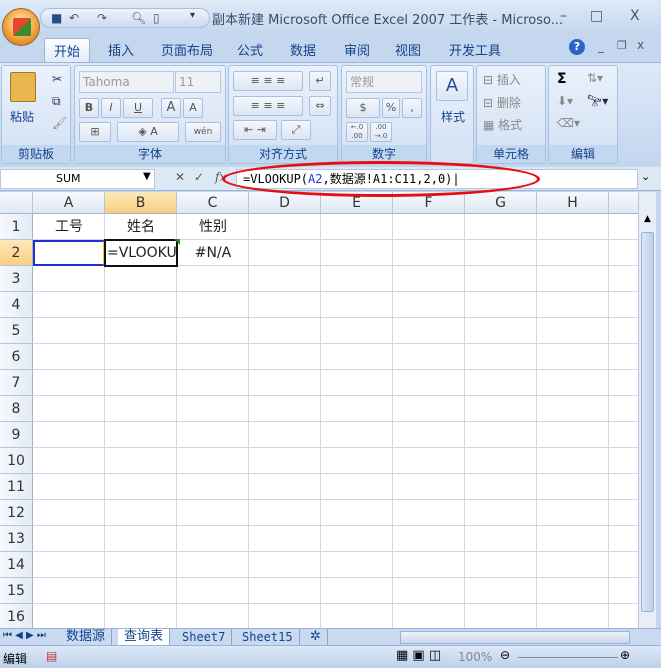 This screenshot has width=661, height=668. I want to click on help-icon: ?, so click(577, 47).